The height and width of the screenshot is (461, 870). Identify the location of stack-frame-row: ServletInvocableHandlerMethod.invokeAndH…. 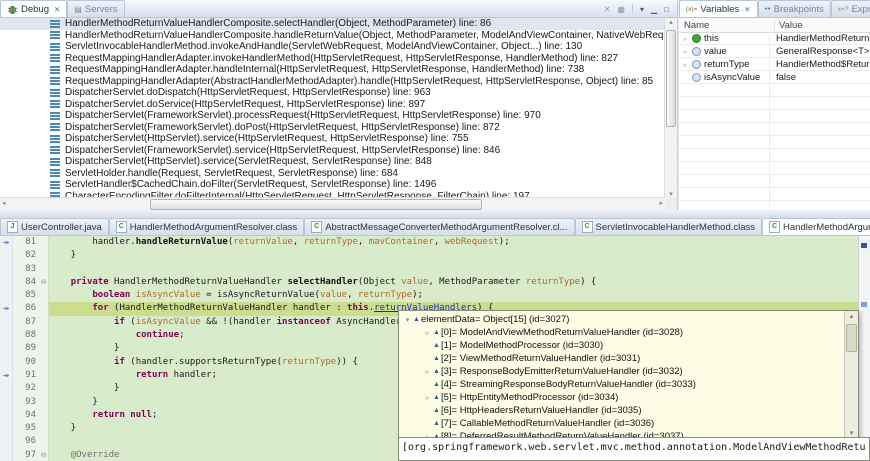
(332, 47).